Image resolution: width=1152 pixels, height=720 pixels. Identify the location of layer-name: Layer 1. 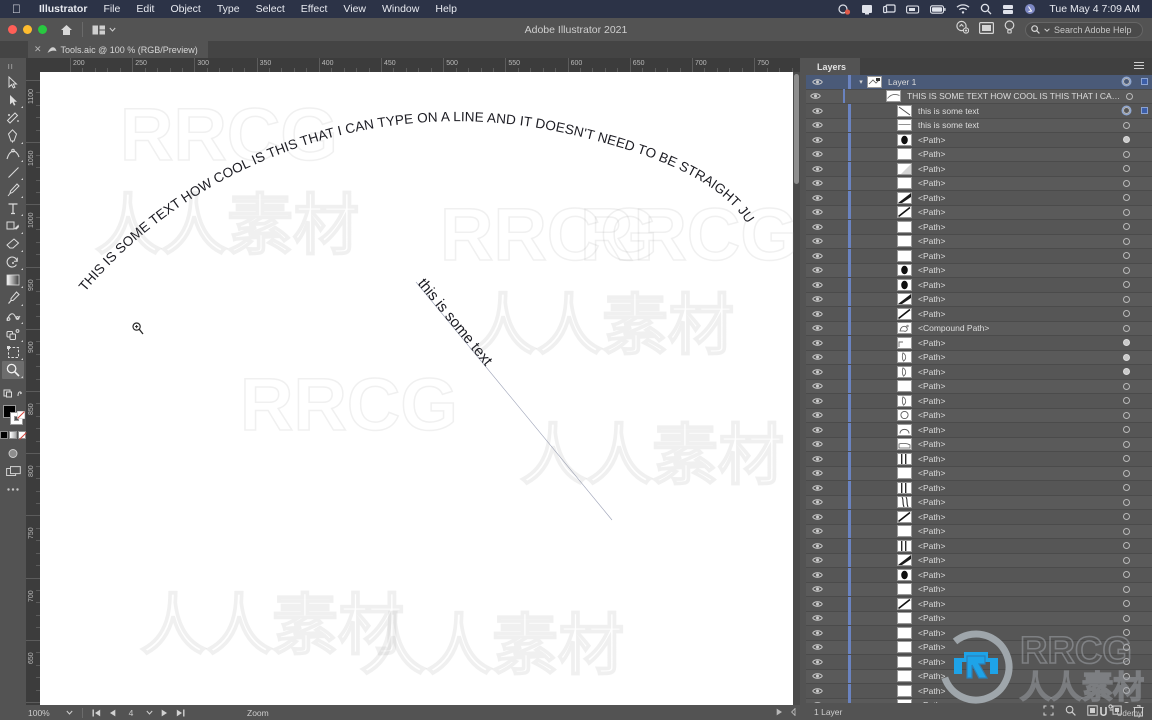
(1002, 82).